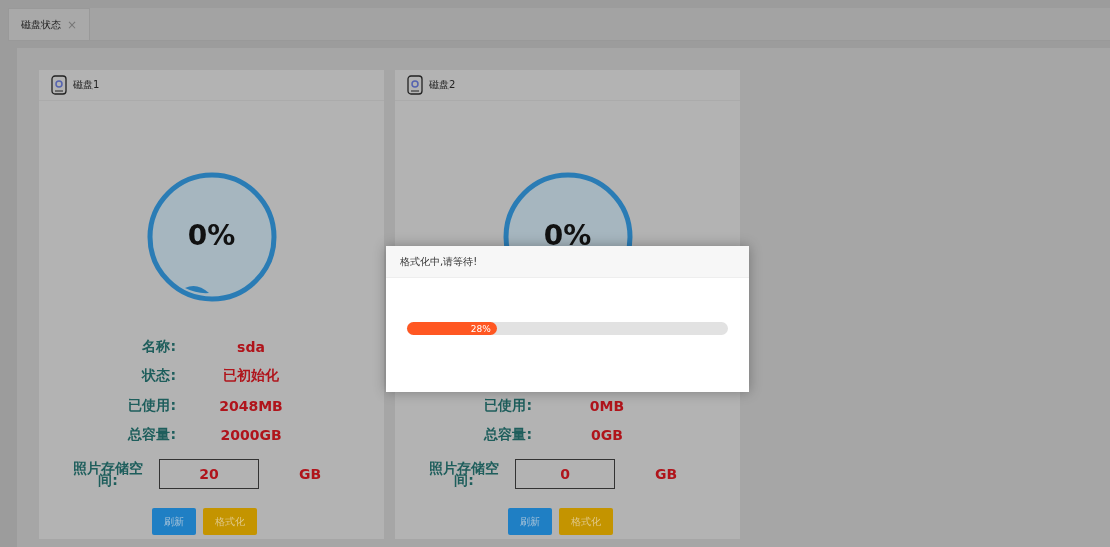 This screenshot has width=1110, height=547. Describe the element at coordinates (158, 376) in the screenshot. I see `field-label: 状态:` at that location.